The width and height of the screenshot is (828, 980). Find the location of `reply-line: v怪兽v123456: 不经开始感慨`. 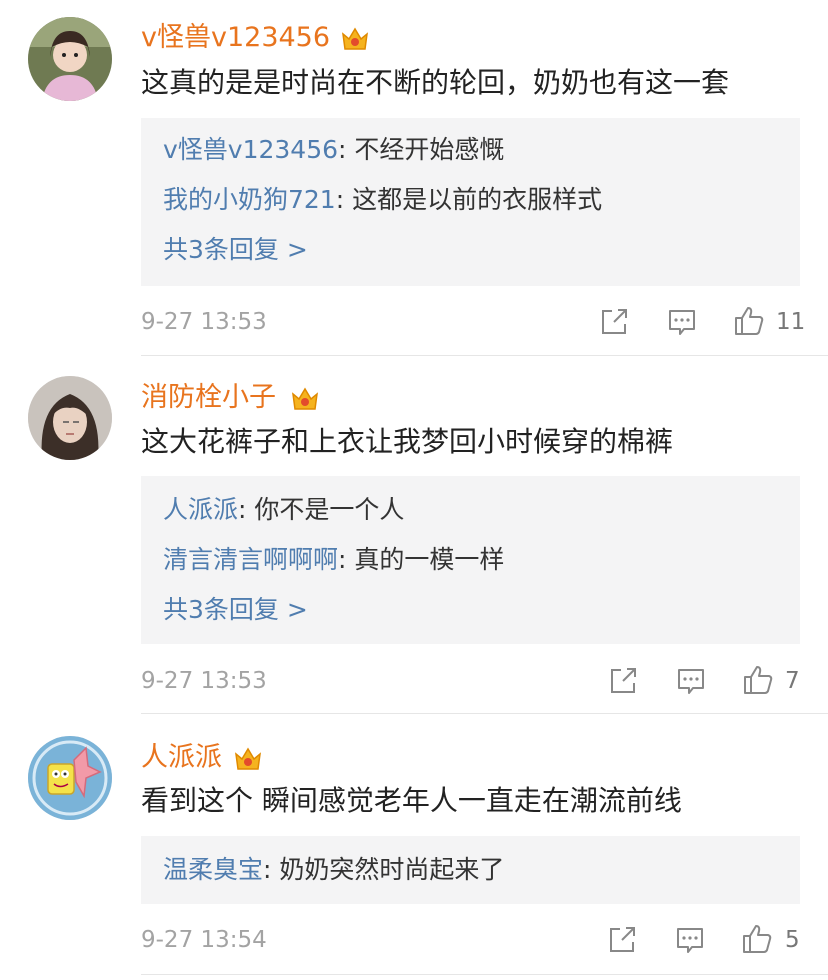

reply-line: v怪兽v123456: 不经开始感慨 is located at coordinates (333, 150).